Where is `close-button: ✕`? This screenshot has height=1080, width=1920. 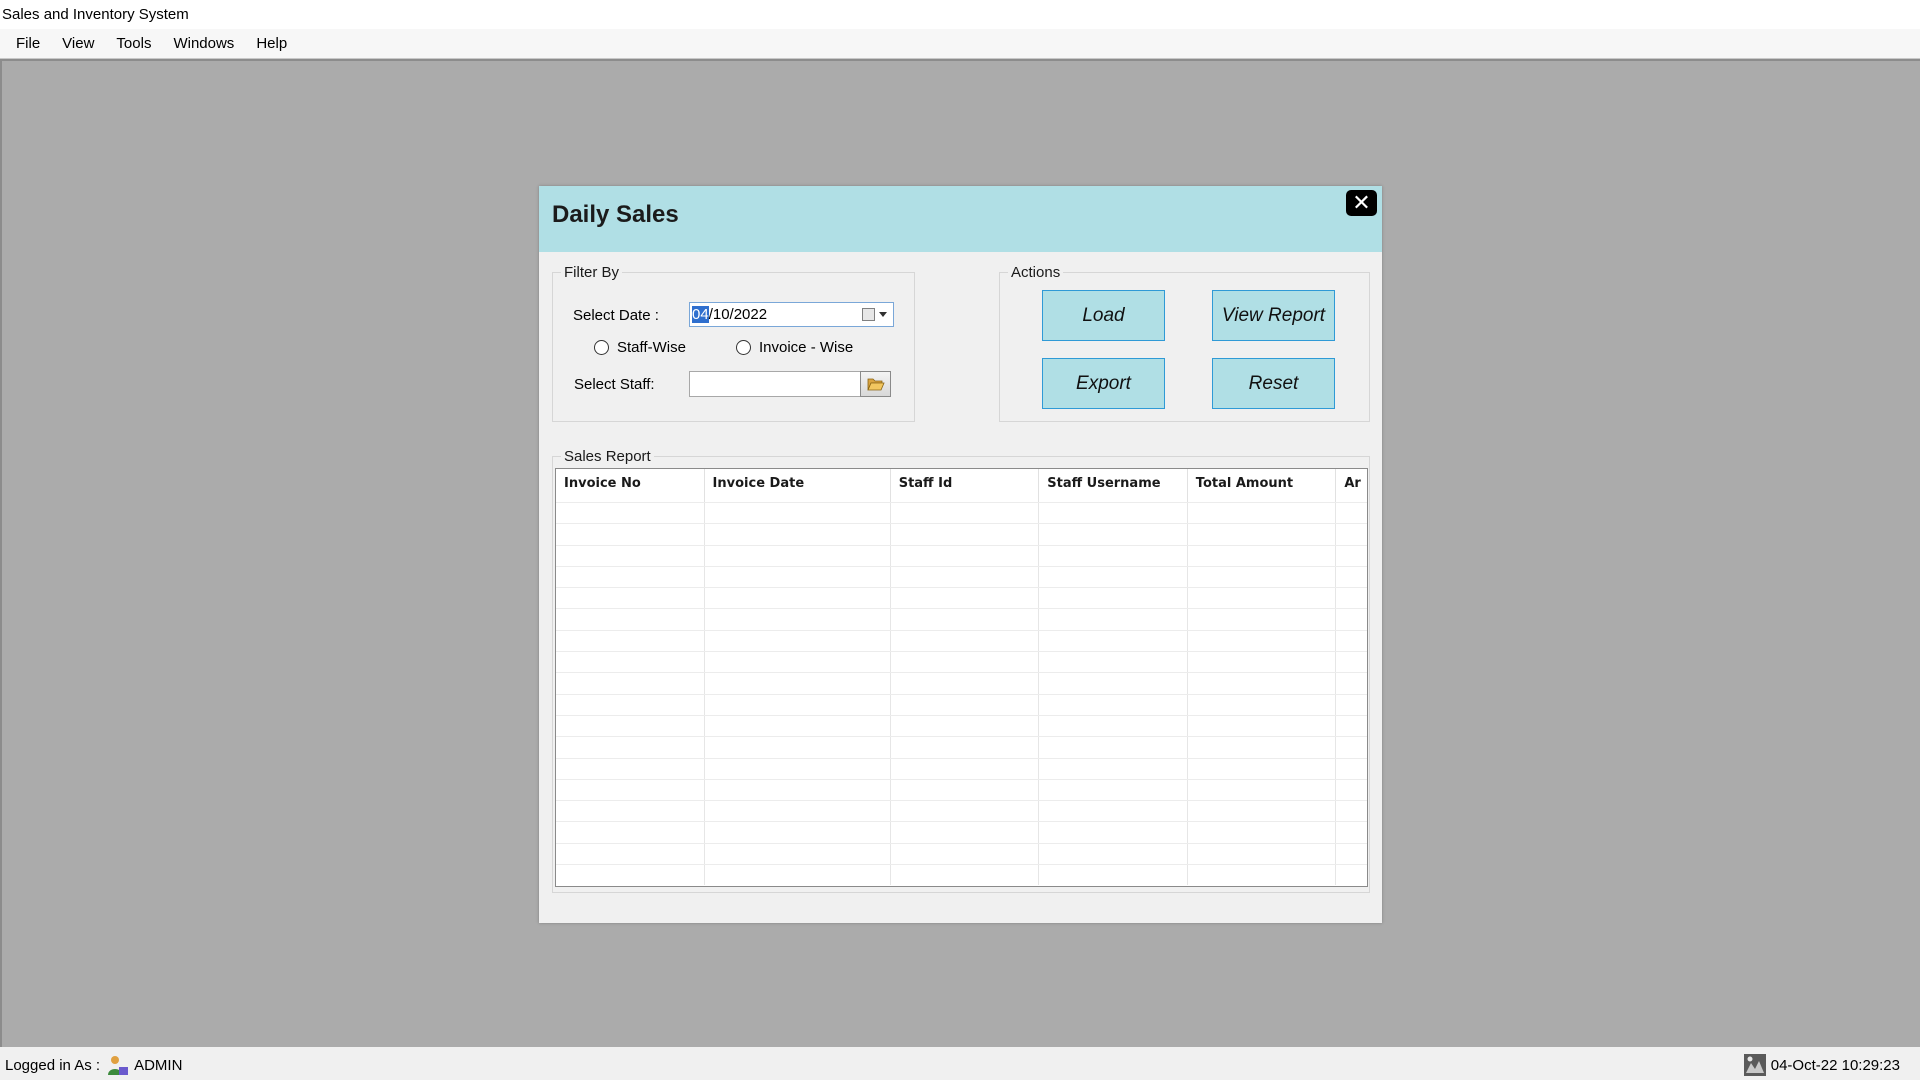
close-button: ✕ is located at coordinates (1361, 203).